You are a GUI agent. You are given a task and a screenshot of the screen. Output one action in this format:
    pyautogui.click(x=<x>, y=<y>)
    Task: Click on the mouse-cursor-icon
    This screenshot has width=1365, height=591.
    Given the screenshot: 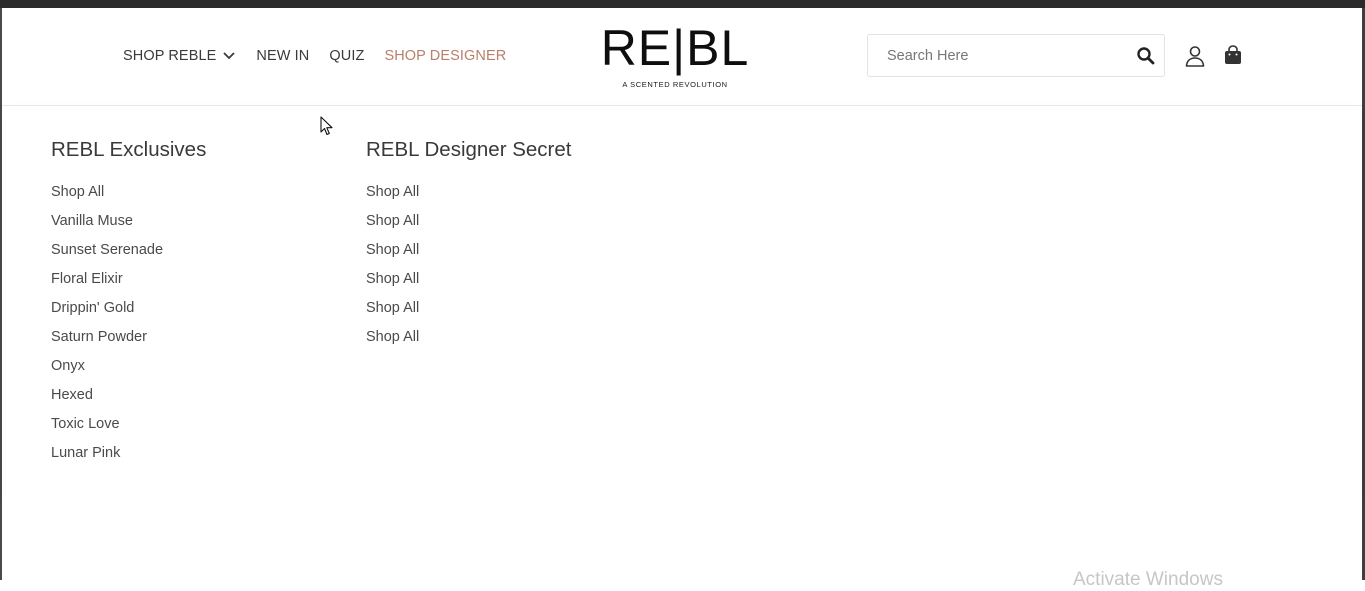 What is the action you would take?
    pyautogui.click(x=326, y=126)
    